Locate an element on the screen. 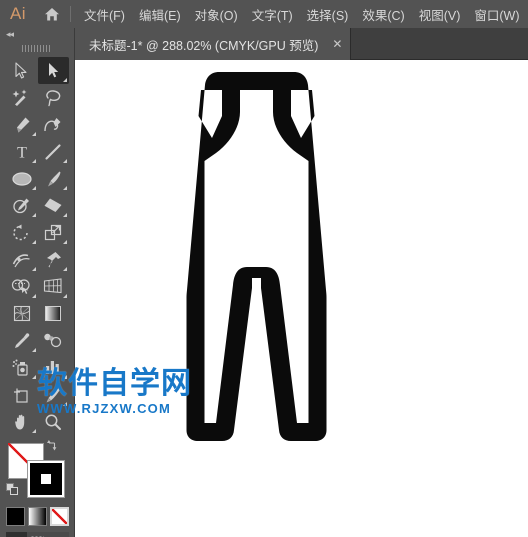  paintbrush-tool is located at coordinates (54, 178).